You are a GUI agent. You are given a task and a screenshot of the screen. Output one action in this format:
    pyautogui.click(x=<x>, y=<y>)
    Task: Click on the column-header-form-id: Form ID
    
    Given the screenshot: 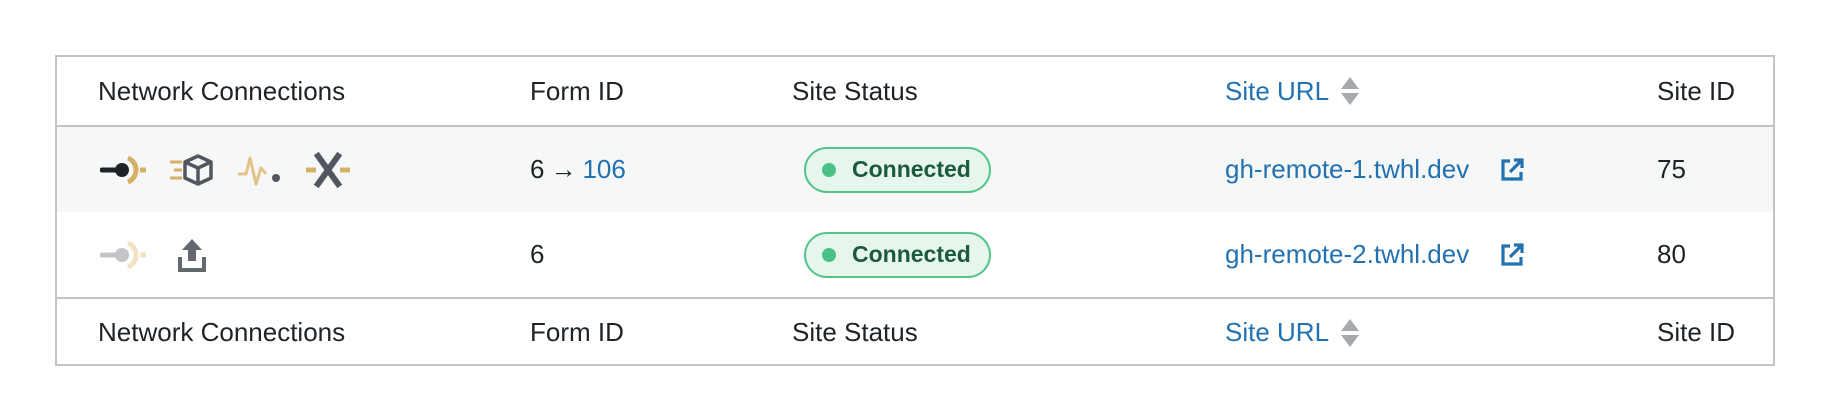 What is the action you would take?
    pyautogui.click(x=577, y=90)
    